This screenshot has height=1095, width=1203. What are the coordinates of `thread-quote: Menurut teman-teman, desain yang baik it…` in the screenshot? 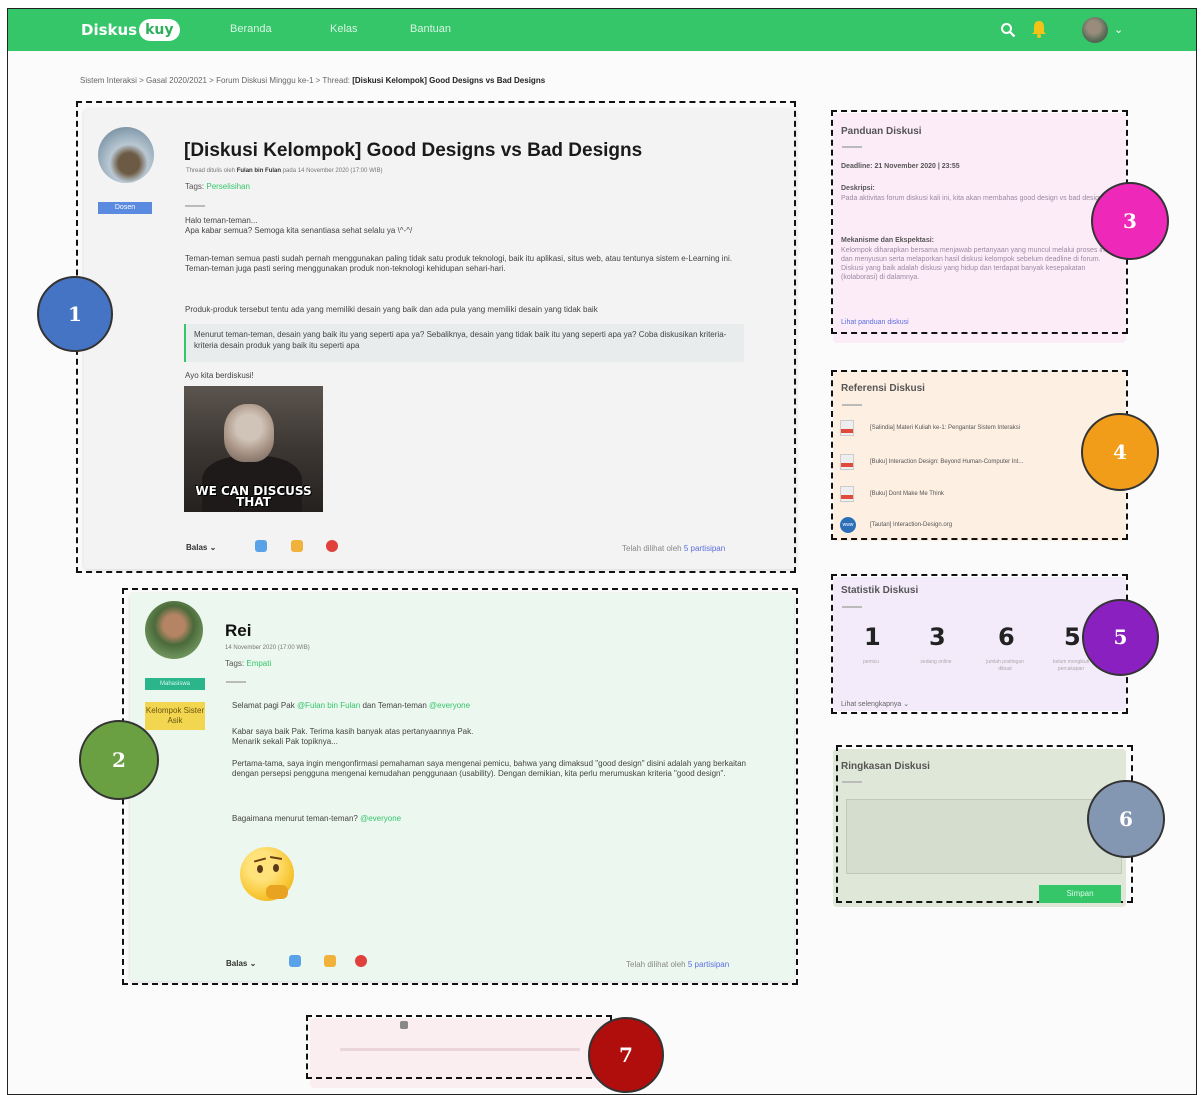 It's located at (464, 343).